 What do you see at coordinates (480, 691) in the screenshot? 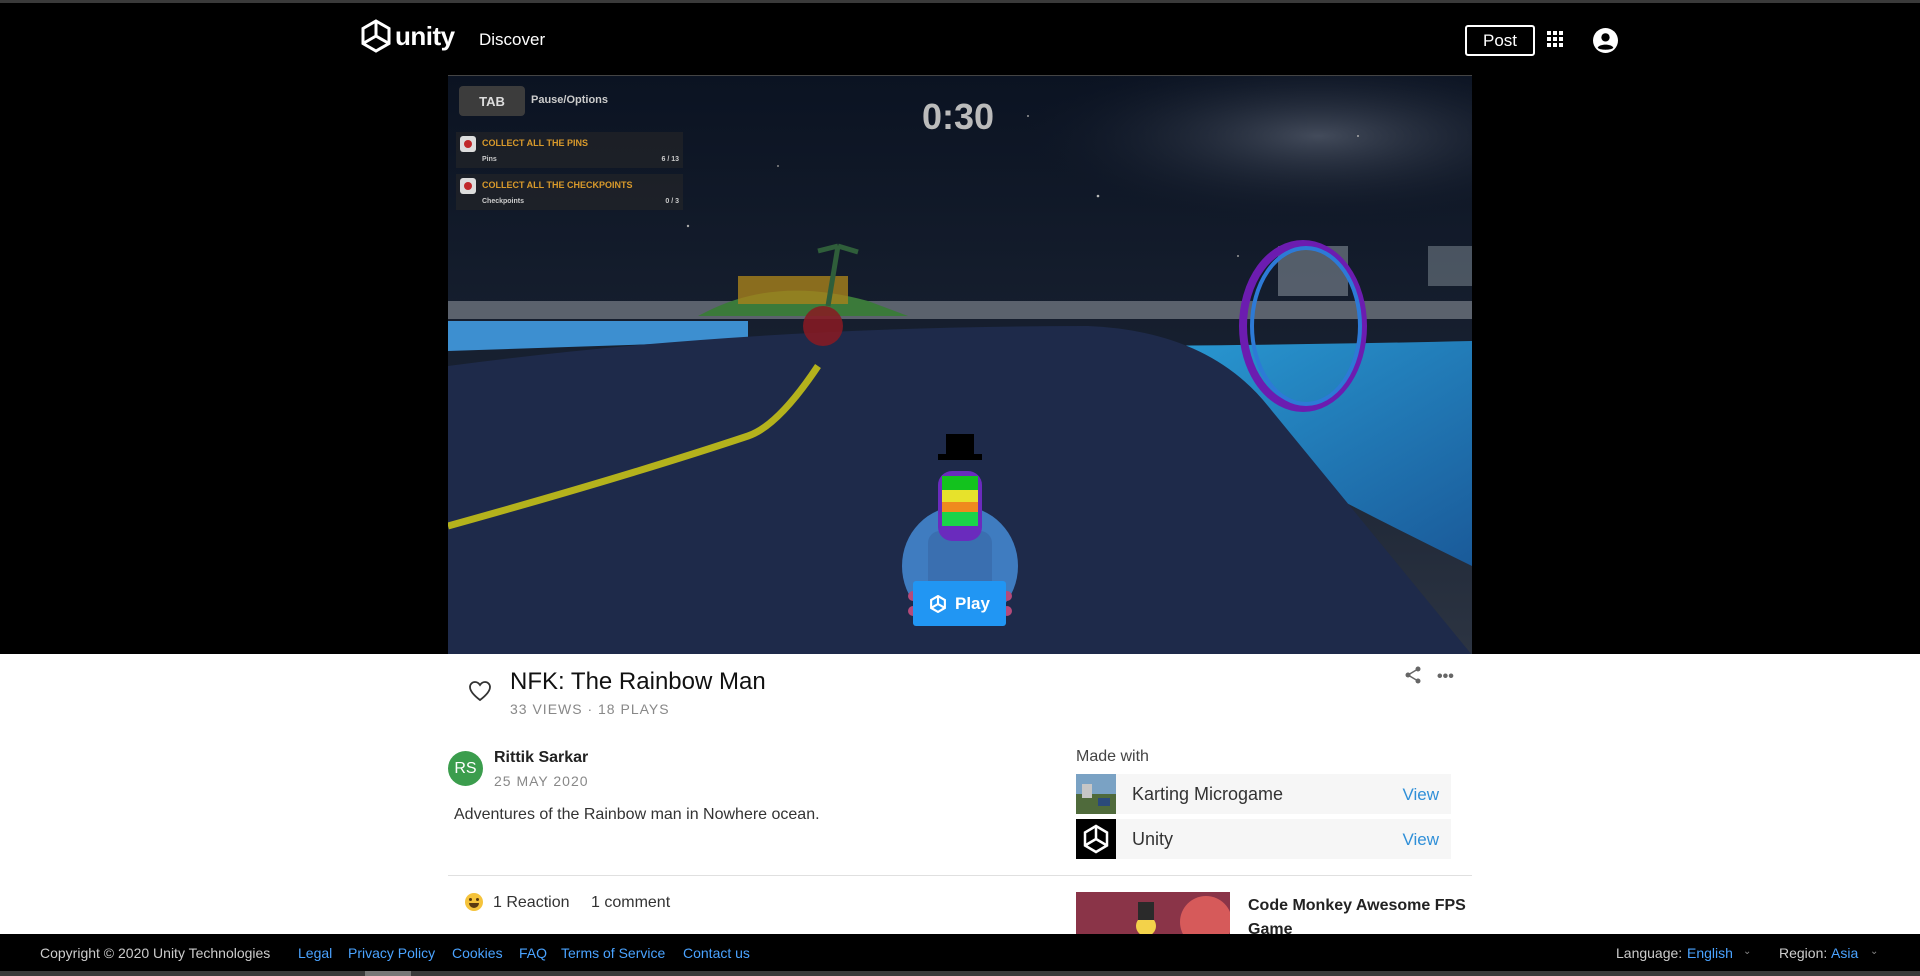
I see `heart-icon` at bounding box center [480, 691].